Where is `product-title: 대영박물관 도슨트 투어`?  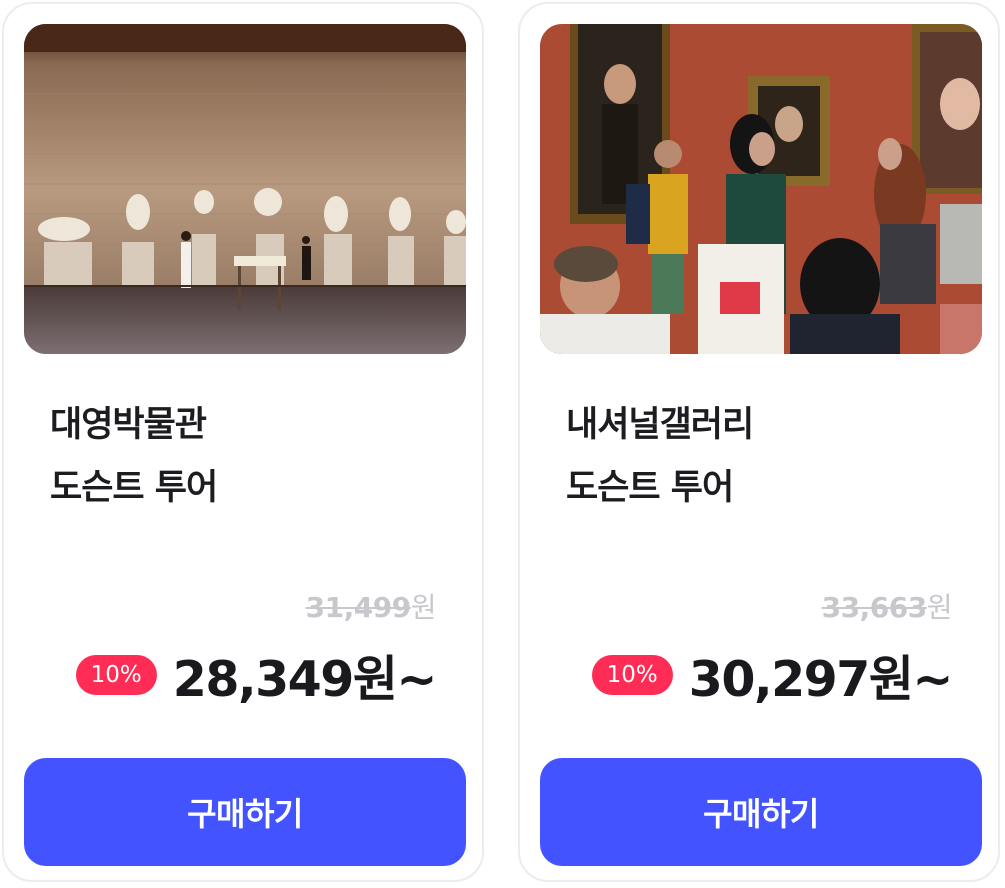 product-title: 대영박물관 도슨트 투어 is located at coordinates (134, 457).